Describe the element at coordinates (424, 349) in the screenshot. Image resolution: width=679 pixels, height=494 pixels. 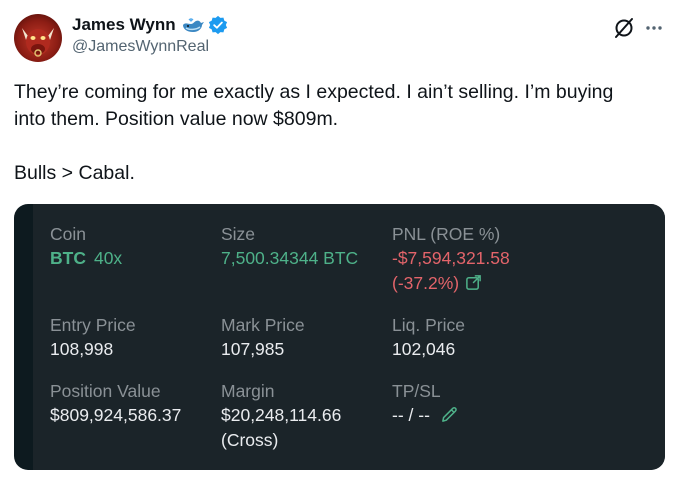
I see `liq-price-value: 102,046` at that location.